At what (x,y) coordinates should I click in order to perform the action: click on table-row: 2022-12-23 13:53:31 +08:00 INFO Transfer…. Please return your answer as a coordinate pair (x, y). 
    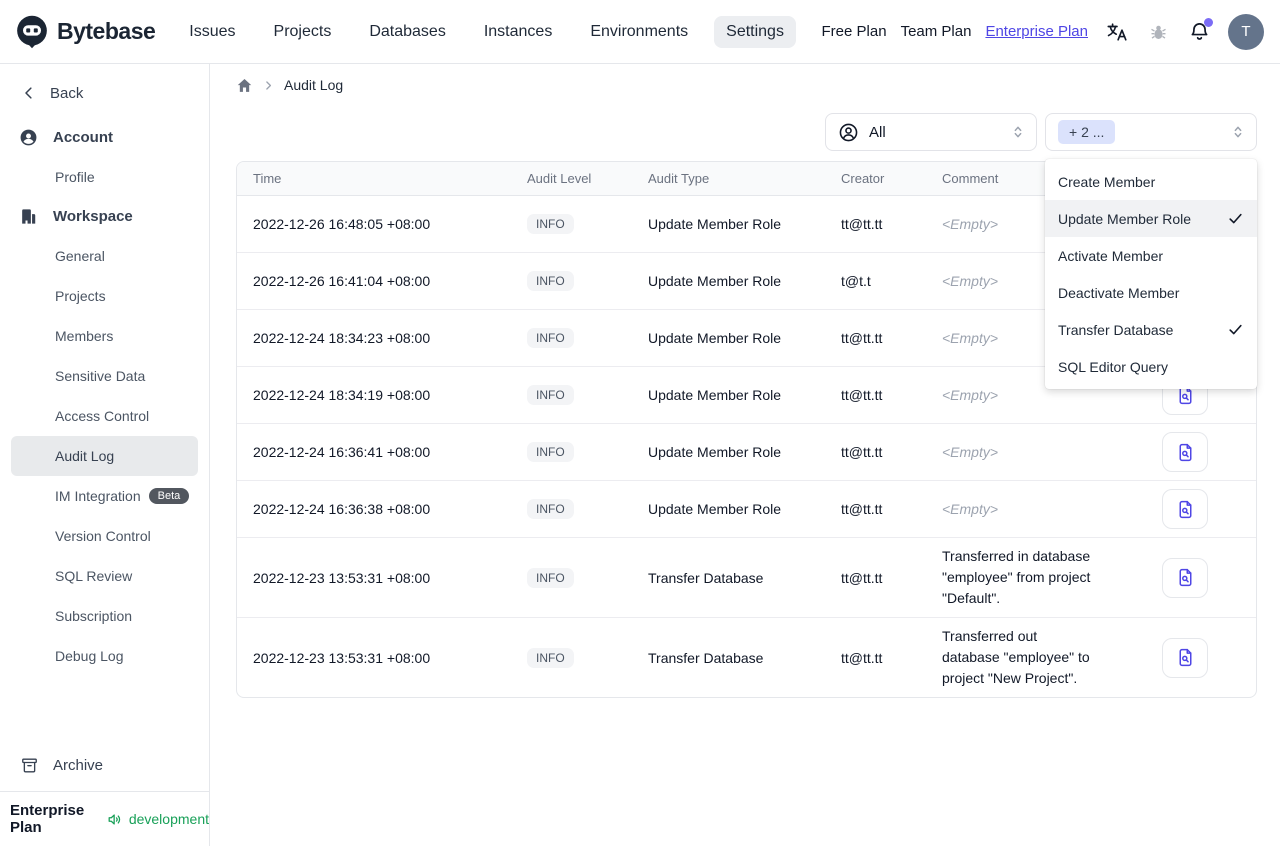
    Looking at the image, I should click on (746, 657).